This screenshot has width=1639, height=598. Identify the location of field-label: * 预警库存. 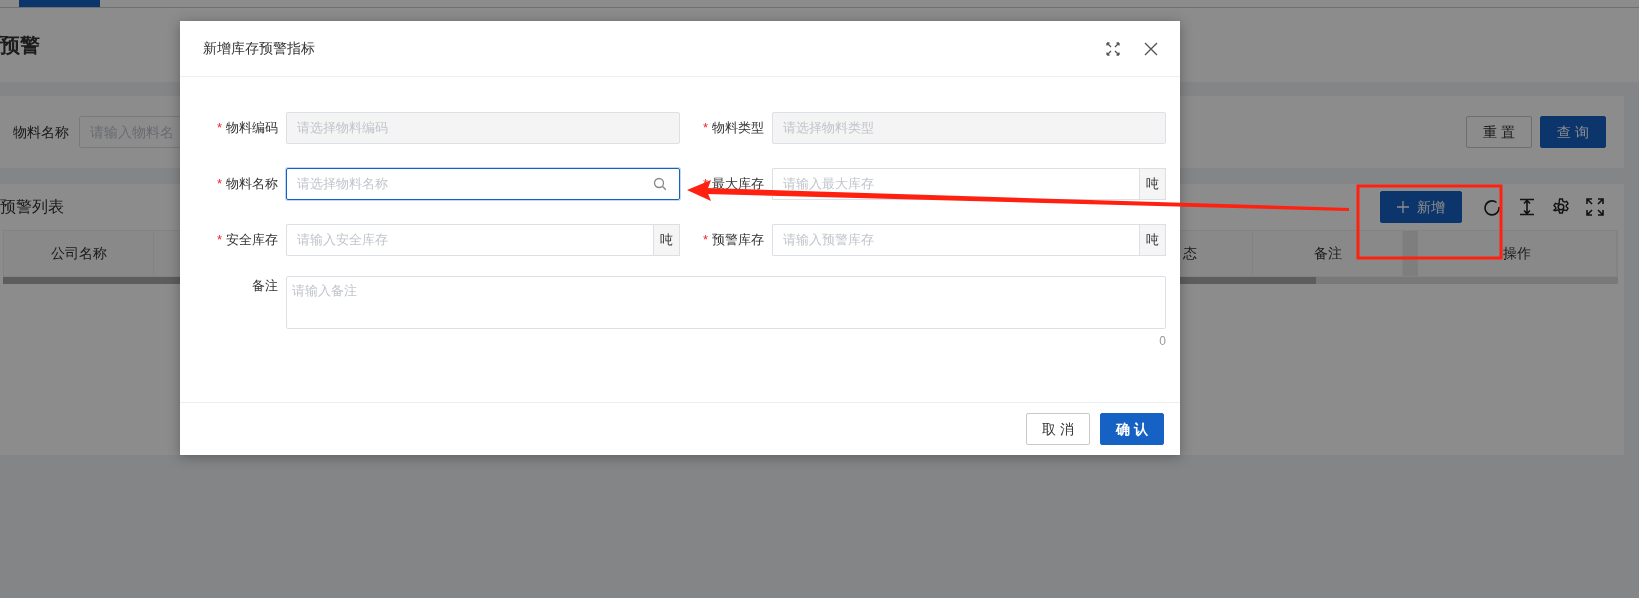
(733, 240).